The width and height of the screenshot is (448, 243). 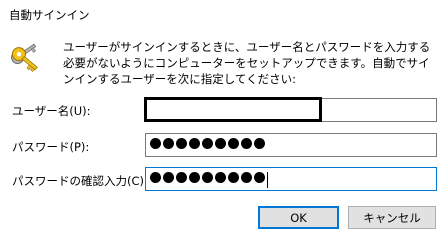 I want to click on password-mask, so click(x=207, y=143).